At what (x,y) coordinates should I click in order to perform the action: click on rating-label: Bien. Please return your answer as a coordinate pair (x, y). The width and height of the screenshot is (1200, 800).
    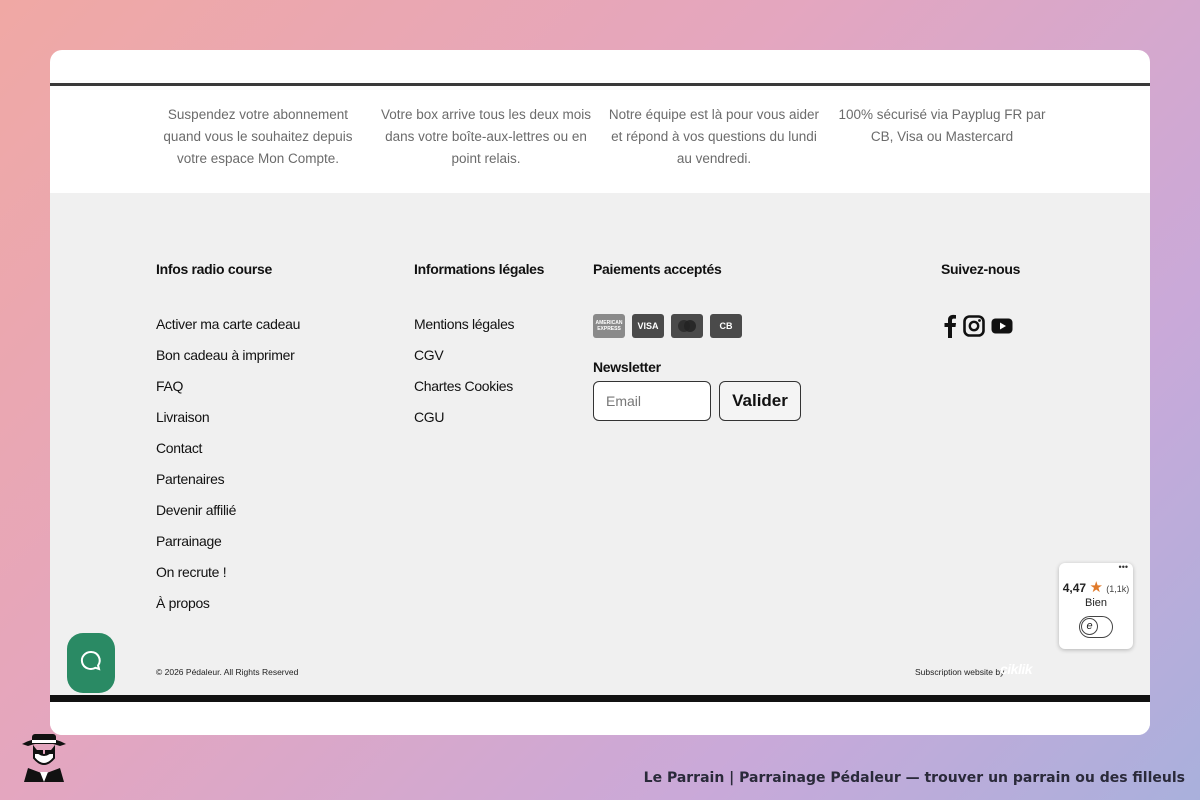
    Looking at the image, I should click on (1096, 603).